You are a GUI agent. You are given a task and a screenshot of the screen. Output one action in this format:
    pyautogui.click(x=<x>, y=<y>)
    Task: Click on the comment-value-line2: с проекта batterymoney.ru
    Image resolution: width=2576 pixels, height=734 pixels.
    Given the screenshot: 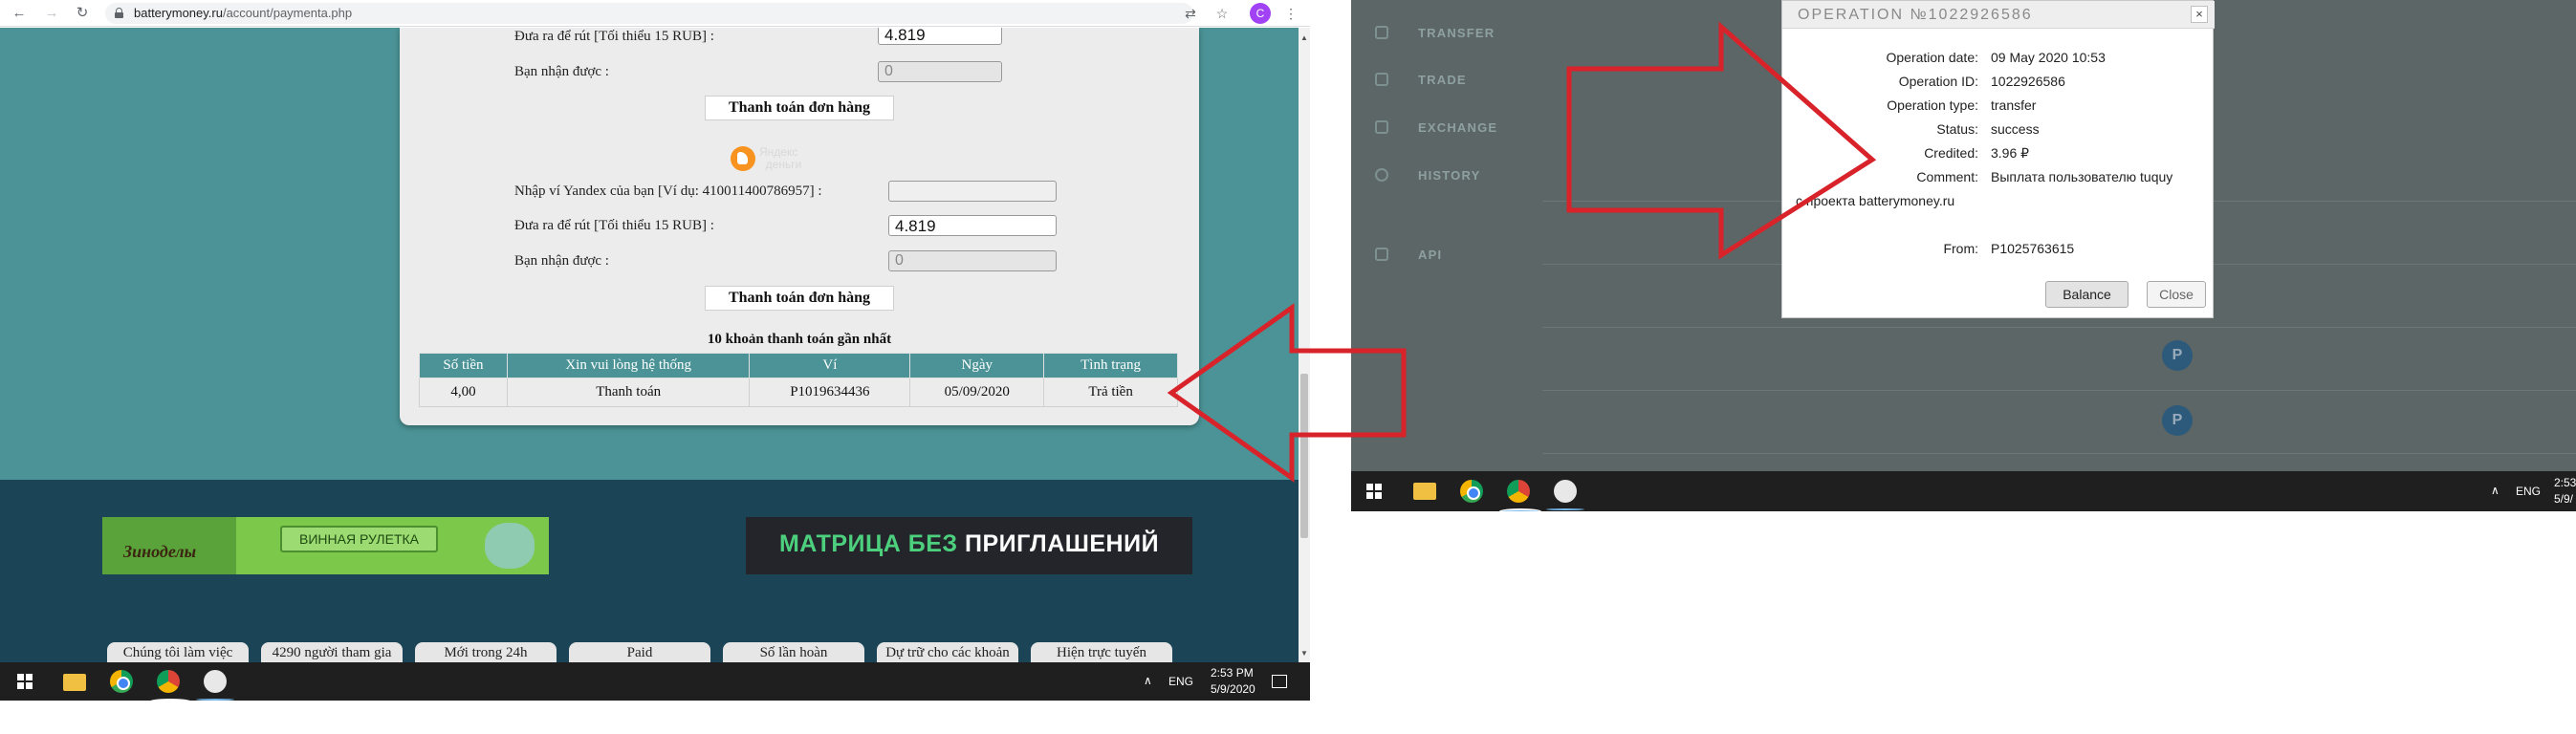 What is the action you would take?
    pyautogui.click(x=1875, y=200)
    